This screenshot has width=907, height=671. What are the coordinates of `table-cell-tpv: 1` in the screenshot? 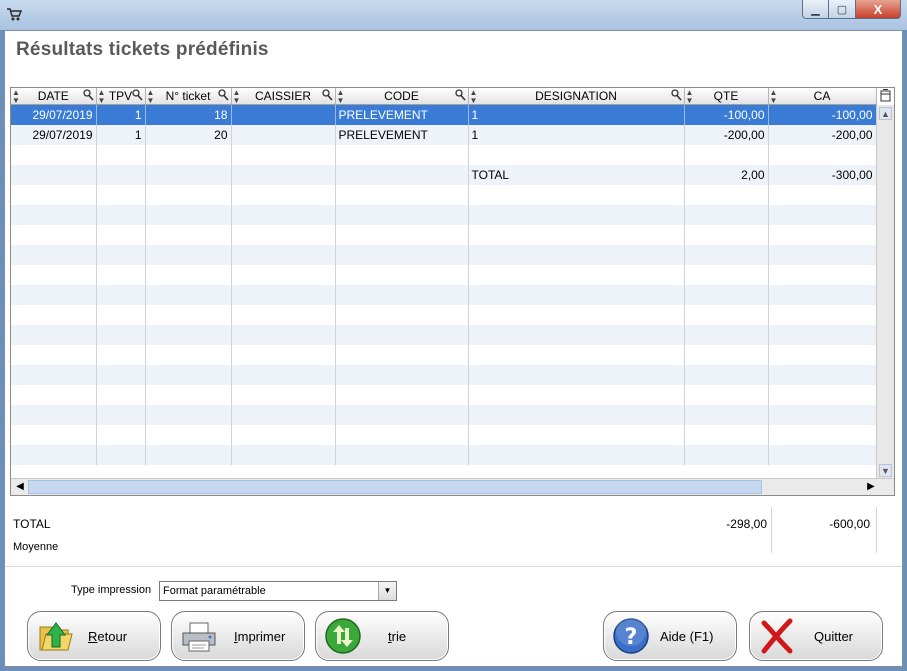 It's located at (121, 135).